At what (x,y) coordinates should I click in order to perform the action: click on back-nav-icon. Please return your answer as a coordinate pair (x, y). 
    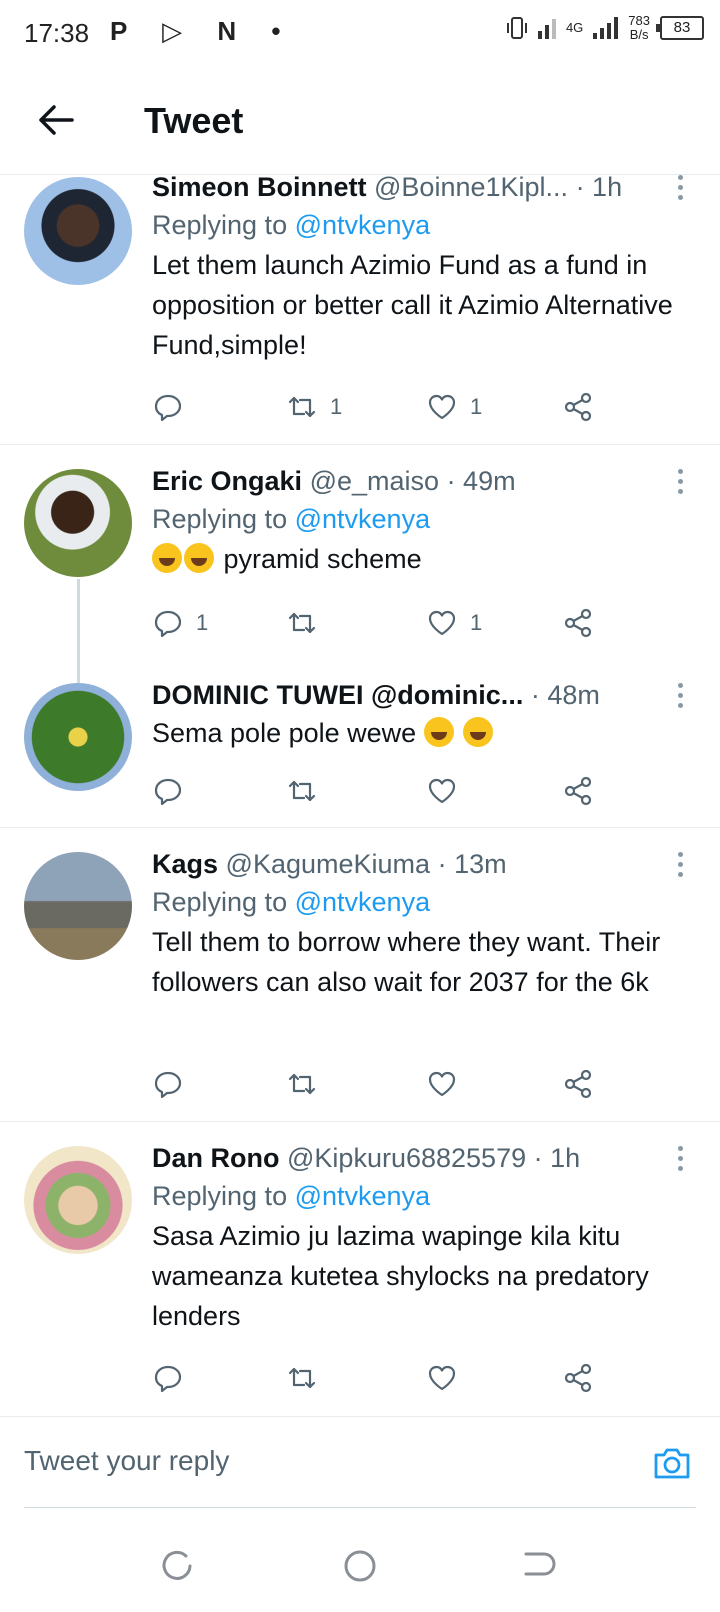
    Looking at the image, I should click on (540, 1566).